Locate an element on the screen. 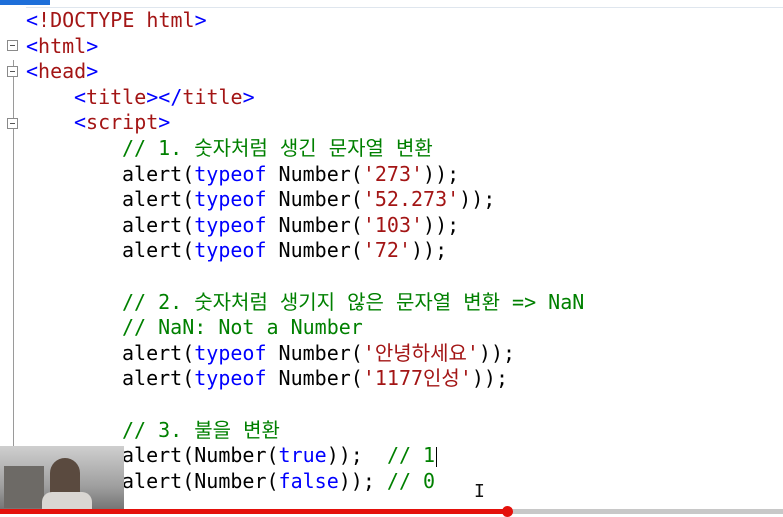  caret is located at coordinates (437, 456).